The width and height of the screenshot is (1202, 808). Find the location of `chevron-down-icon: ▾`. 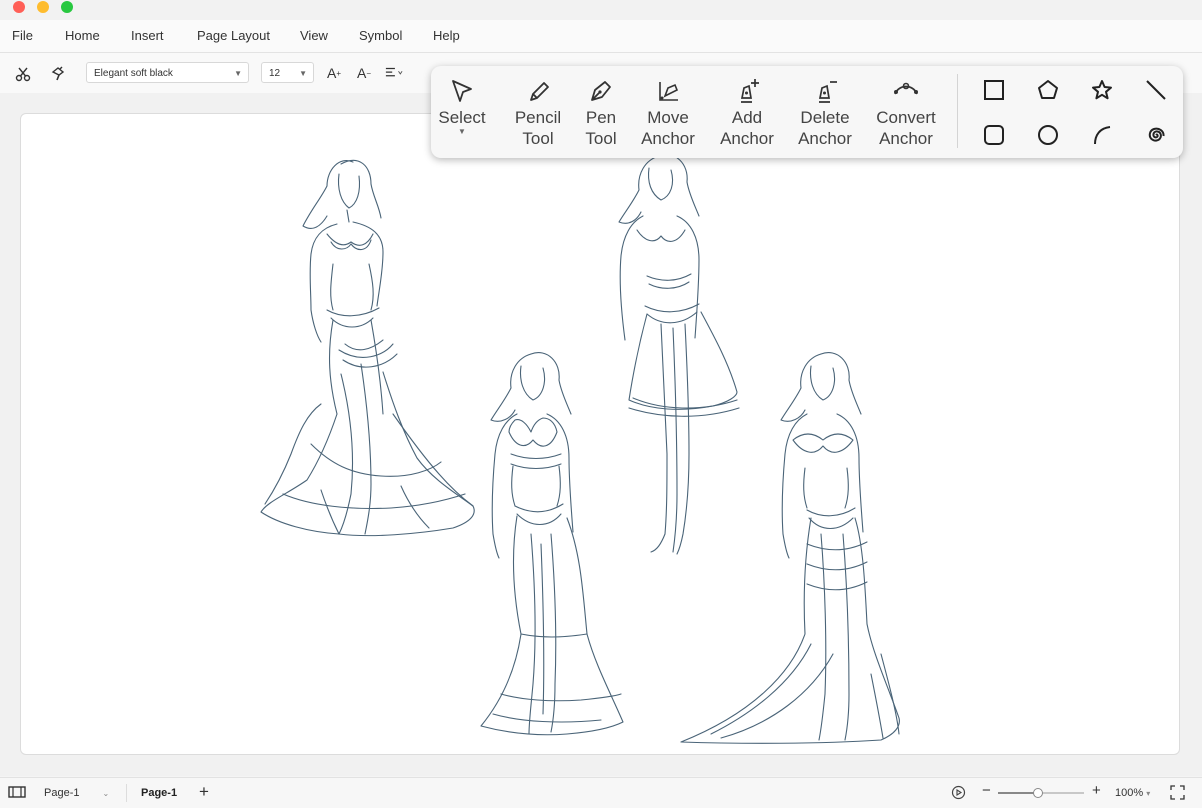

chevron-down-icon: ▾ is located at coordinates (1148, 793).